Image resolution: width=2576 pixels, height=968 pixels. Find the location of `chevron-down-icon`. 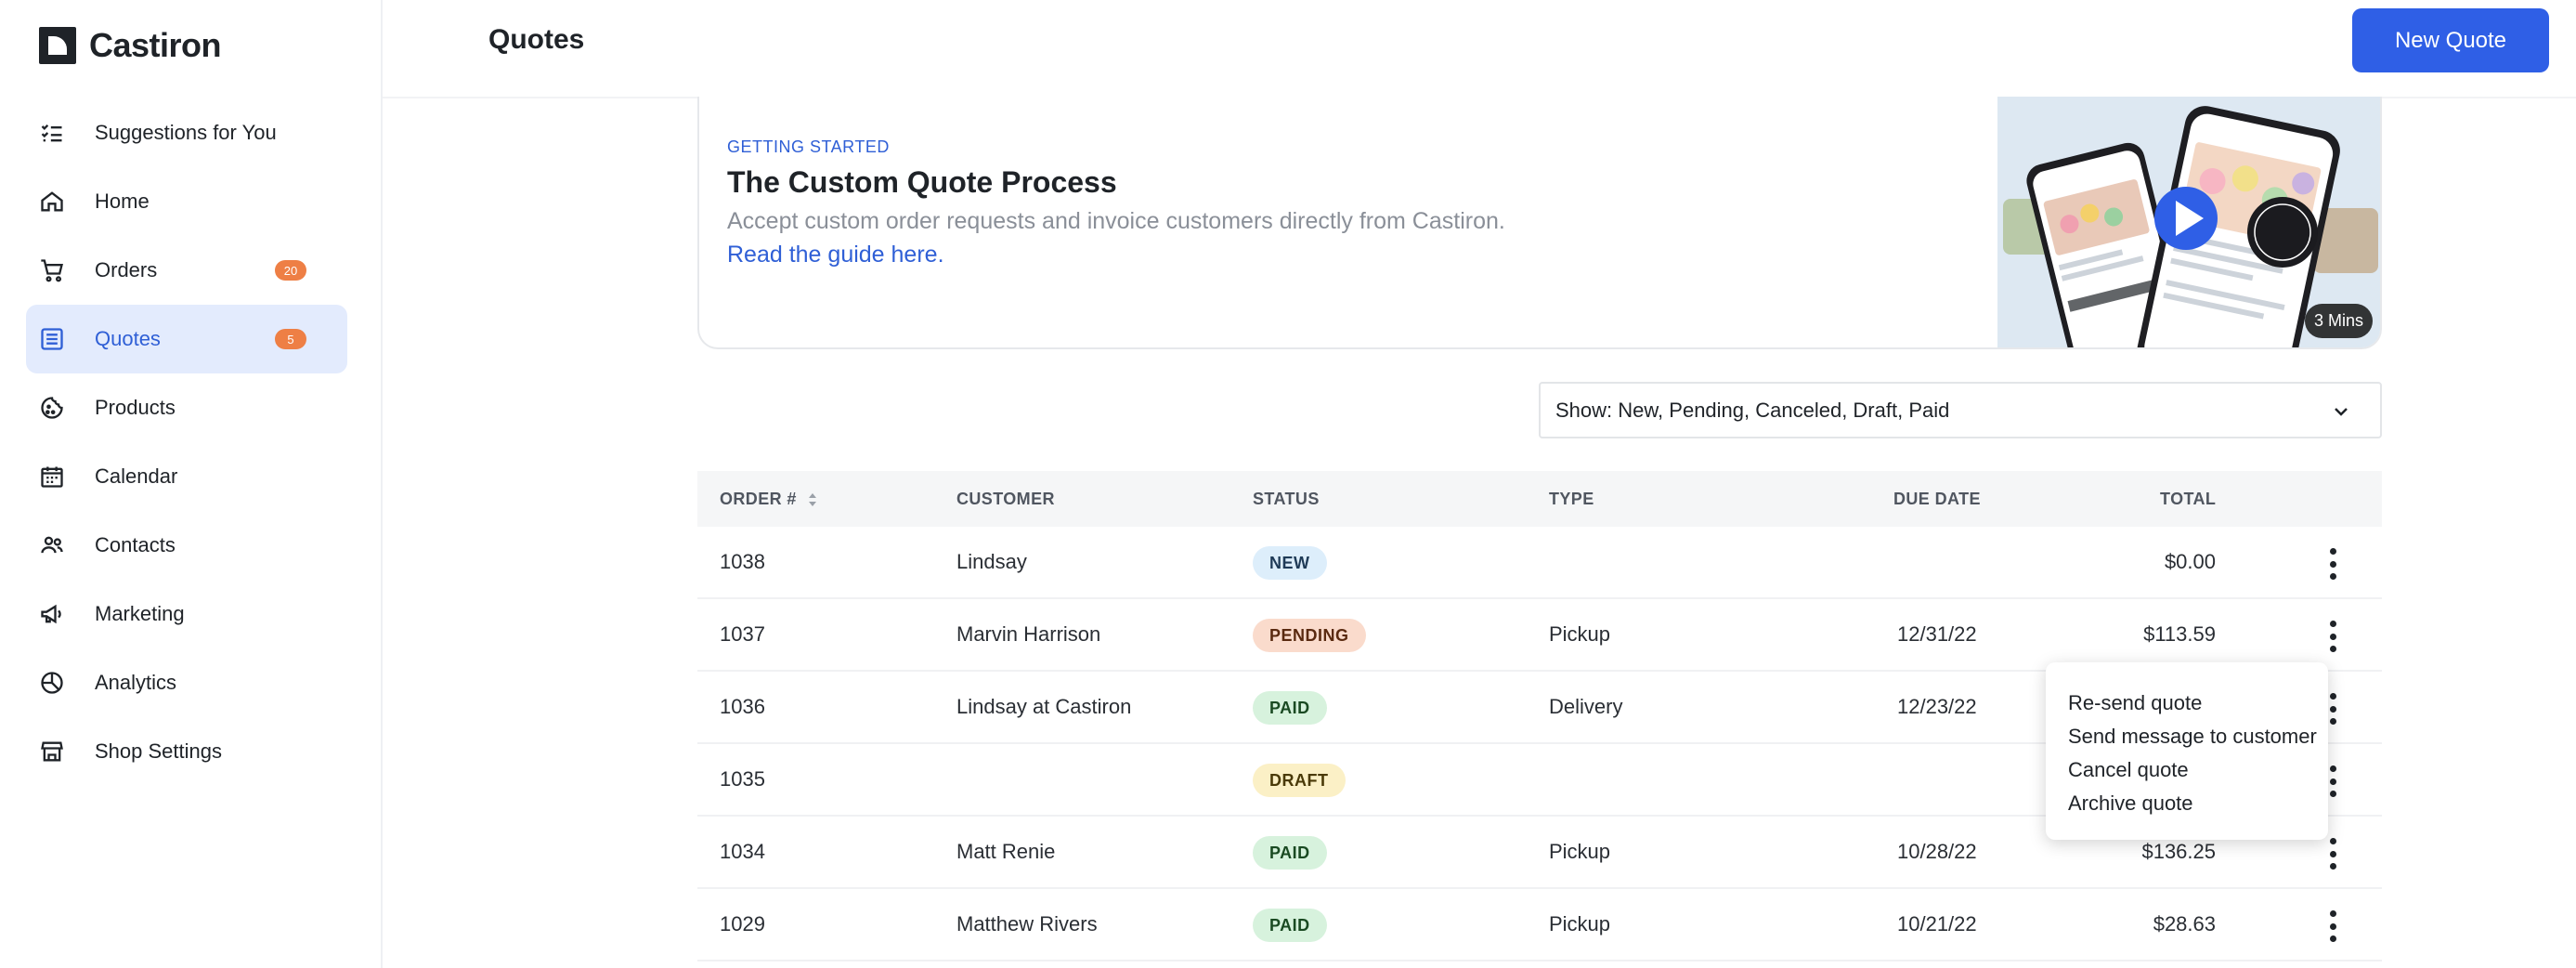

chevron-down-icon is located at coordinates (2341, 412).